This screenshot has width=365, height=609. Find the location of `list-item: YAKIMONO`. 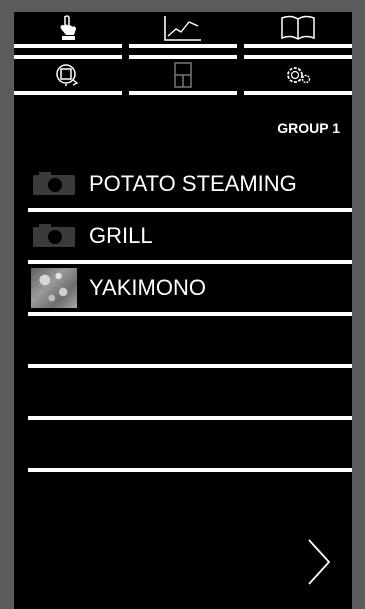

list-item: YAKIMONO is located at coordinates (190, 290).